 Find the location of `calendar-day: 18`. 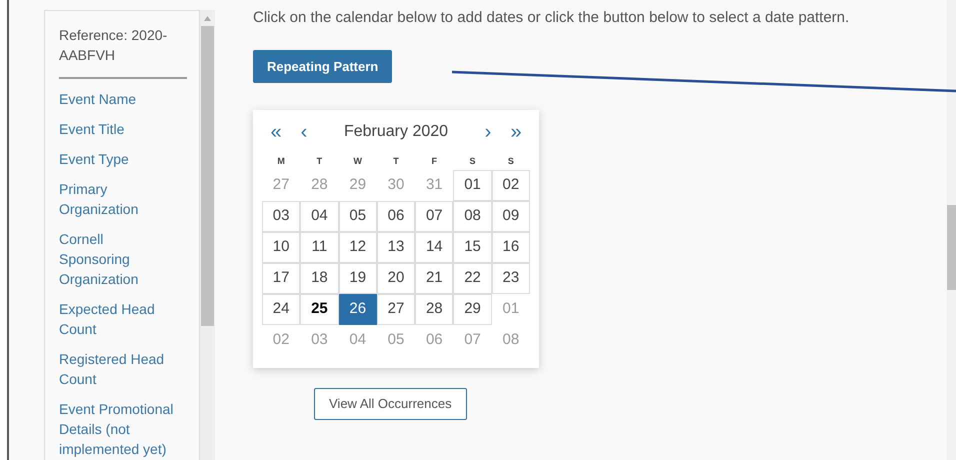

calendar-day: 18 is located at coordinates (319, 278).